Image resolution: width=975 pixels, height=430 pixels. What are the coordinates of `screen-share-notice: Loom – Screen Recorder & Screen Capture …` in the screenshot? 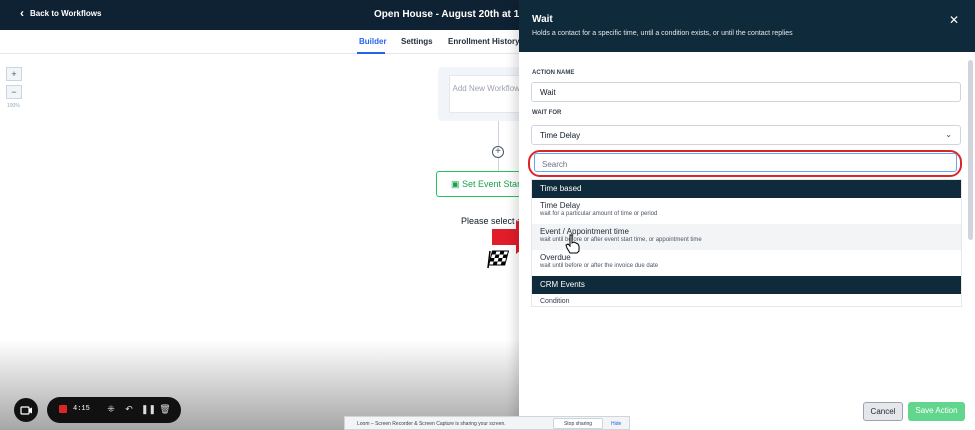 It's located at (487, 423).